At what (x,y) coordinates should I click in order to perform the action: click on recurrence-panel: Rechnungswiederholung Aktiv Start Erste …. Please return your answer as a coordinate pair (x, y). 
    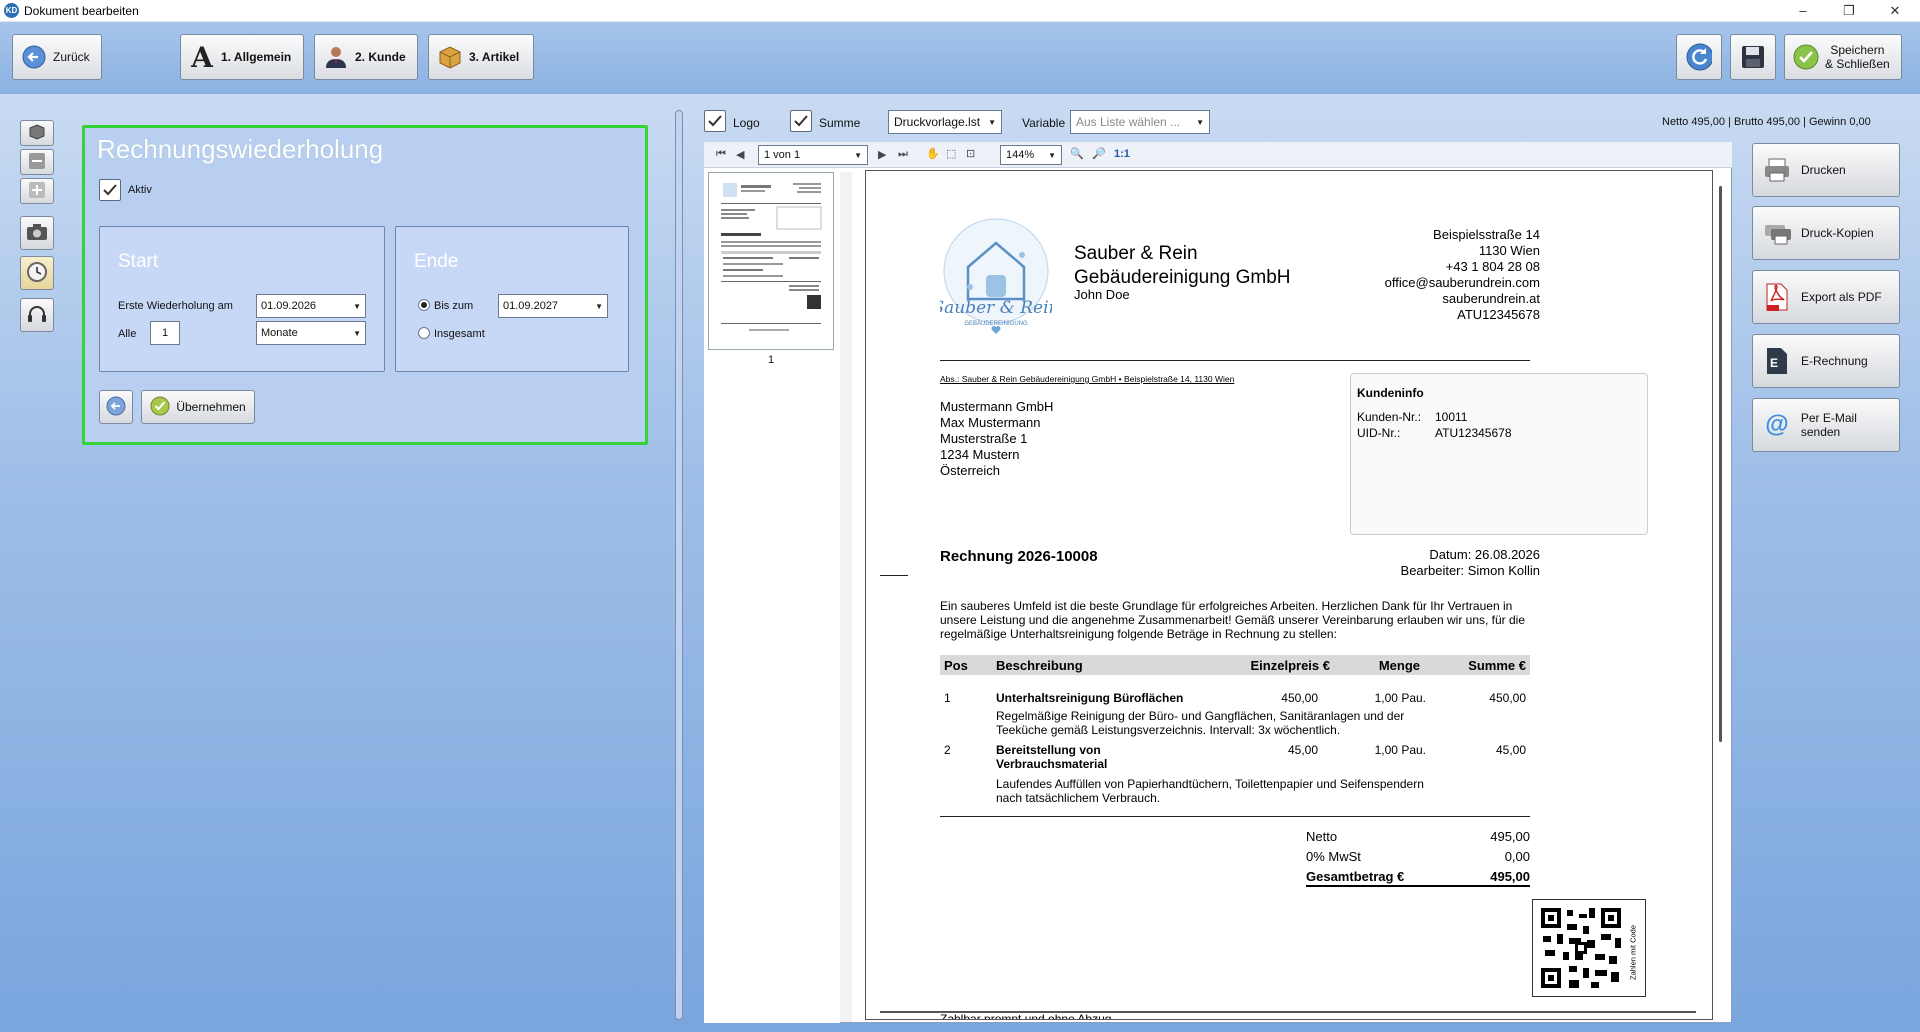
    Looking at the image, I should click on (365, 285).